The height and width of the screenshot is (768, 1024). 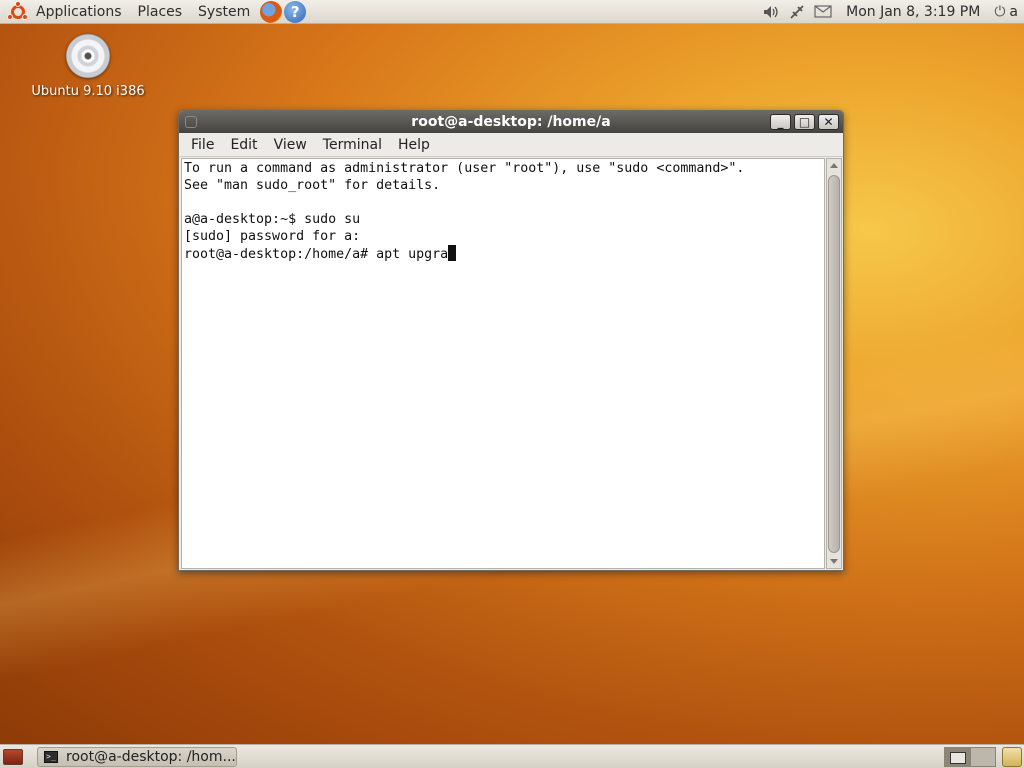 What do you see at coordinates (202, 145) in the screenshot?
I see `menu-file: File` at bounding box center [202, 145].